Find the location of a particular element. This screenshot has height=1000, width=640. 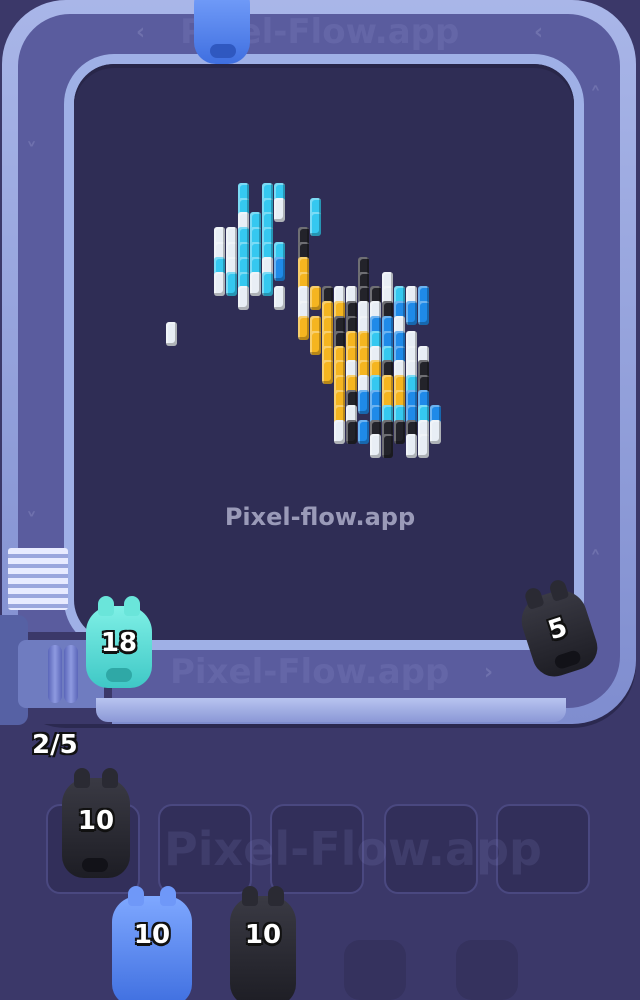

exit-stairs is located at coordinates (38, 579).